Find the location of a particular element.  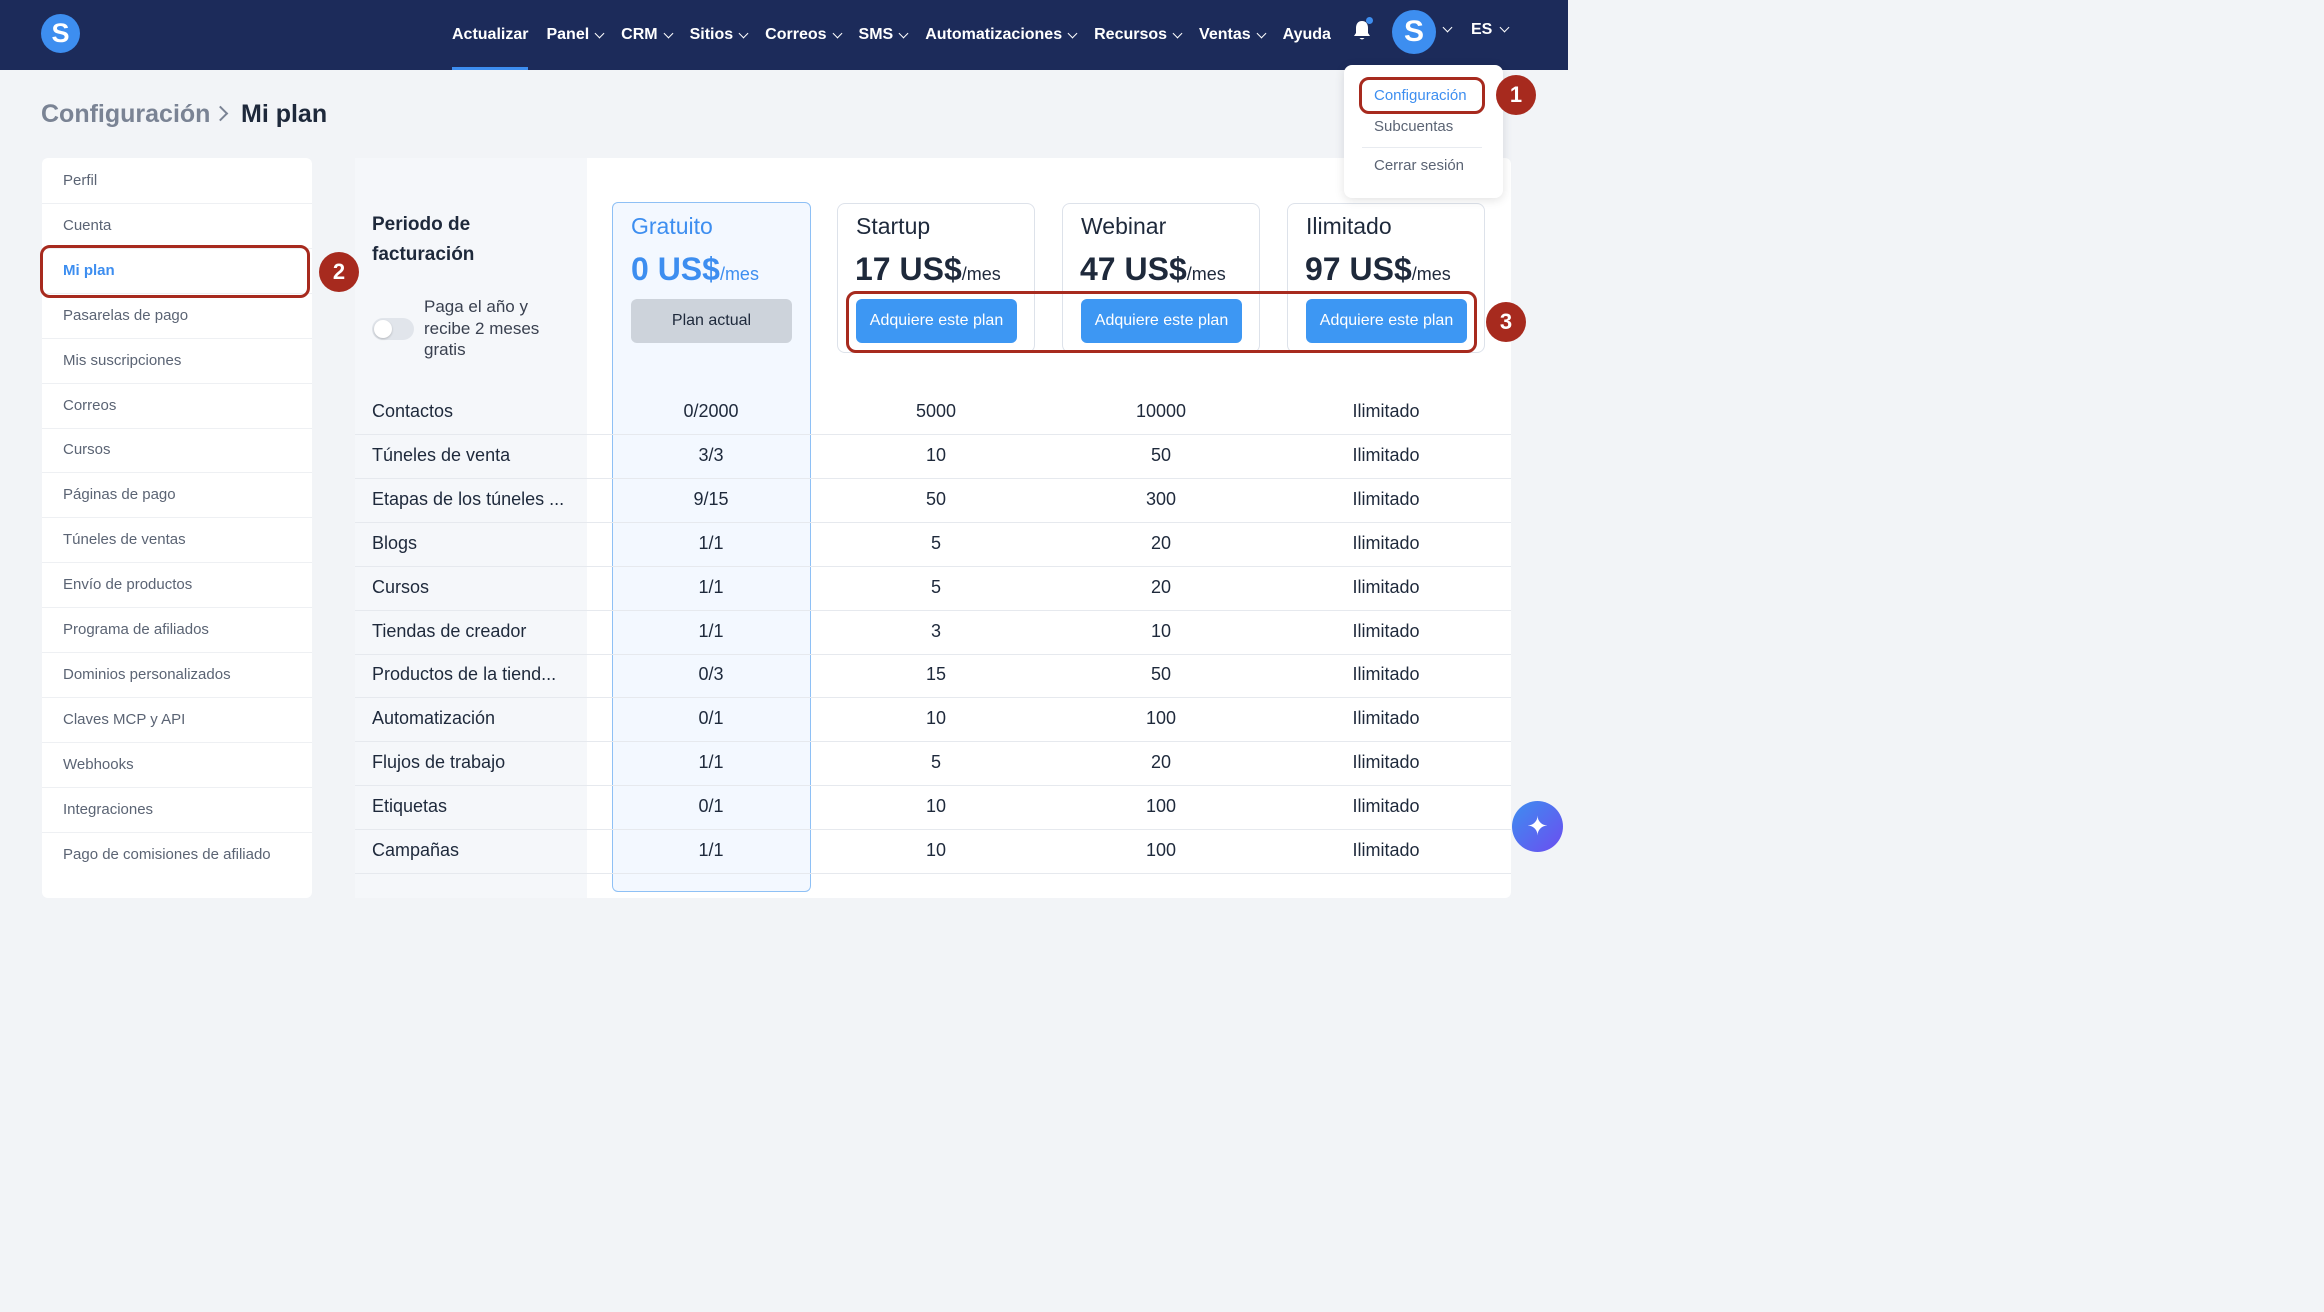

plan-price-amount: 0 US$ is located at coordinates (675, 269).